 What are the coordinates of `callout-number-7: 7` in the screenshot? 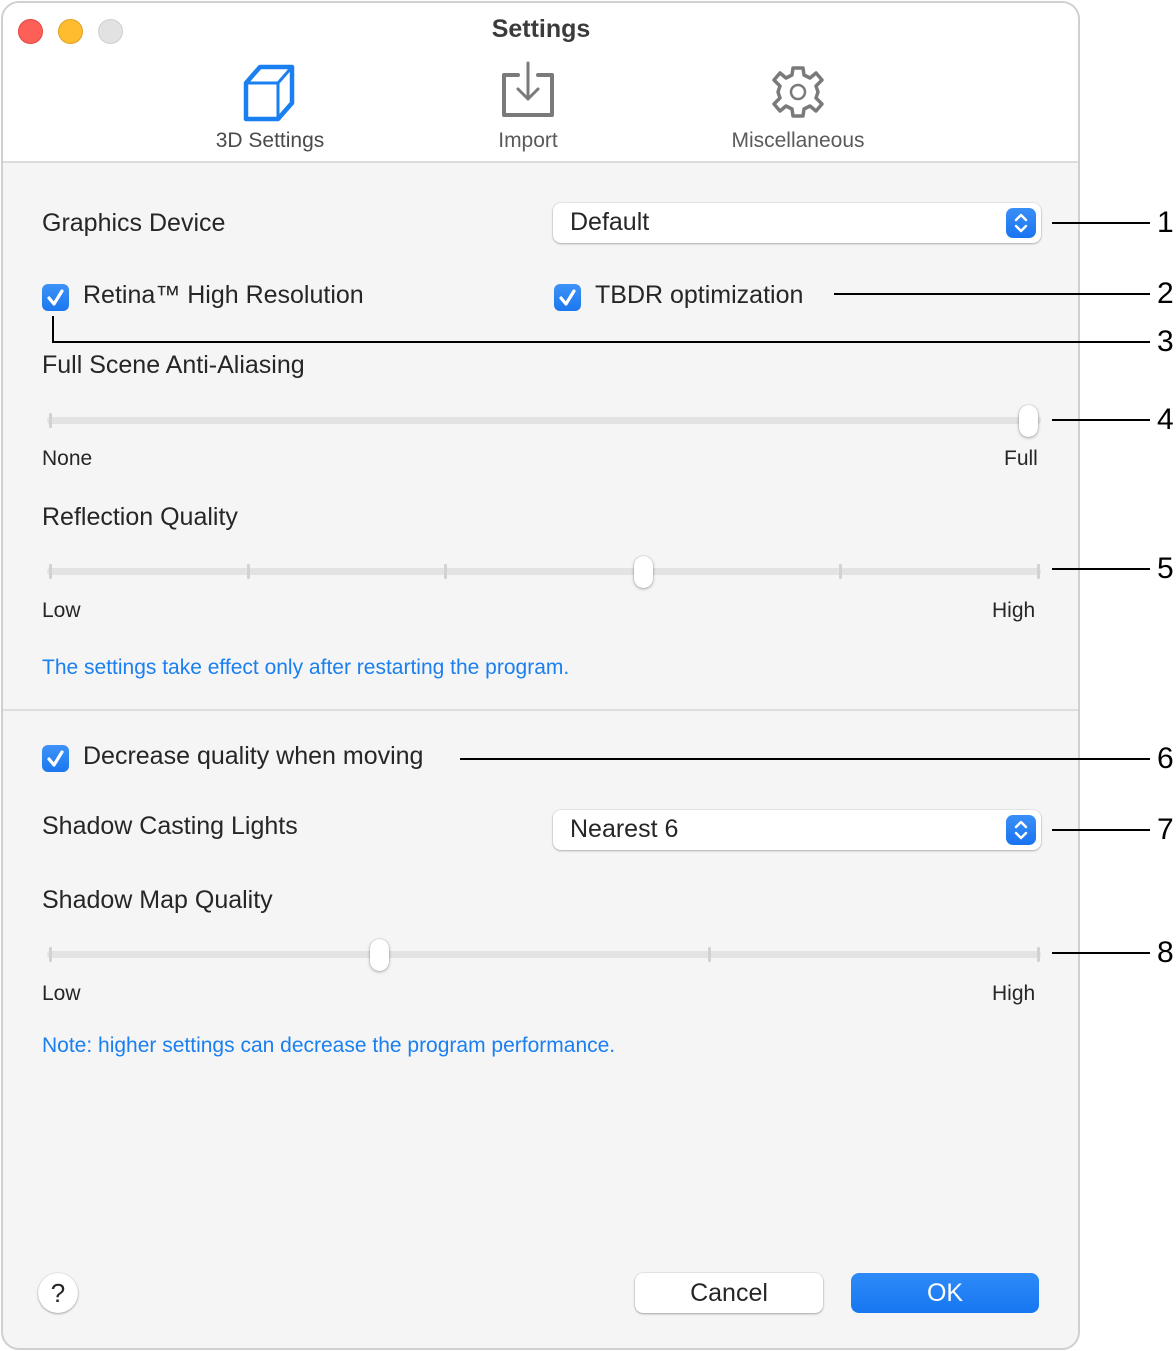 It's located at (1165, 829).